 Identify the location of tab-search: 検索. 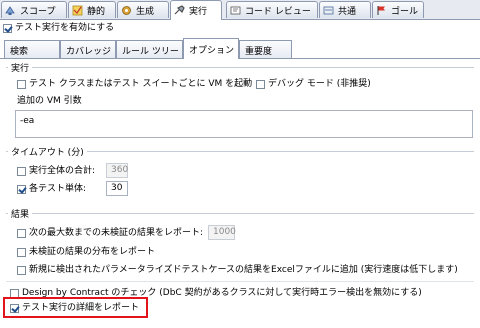
(32, 49).